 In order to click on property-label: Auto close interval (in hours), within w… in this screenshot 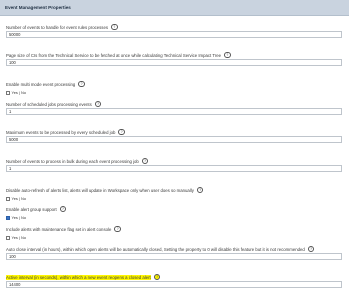, I will do `click(155, 249)`.